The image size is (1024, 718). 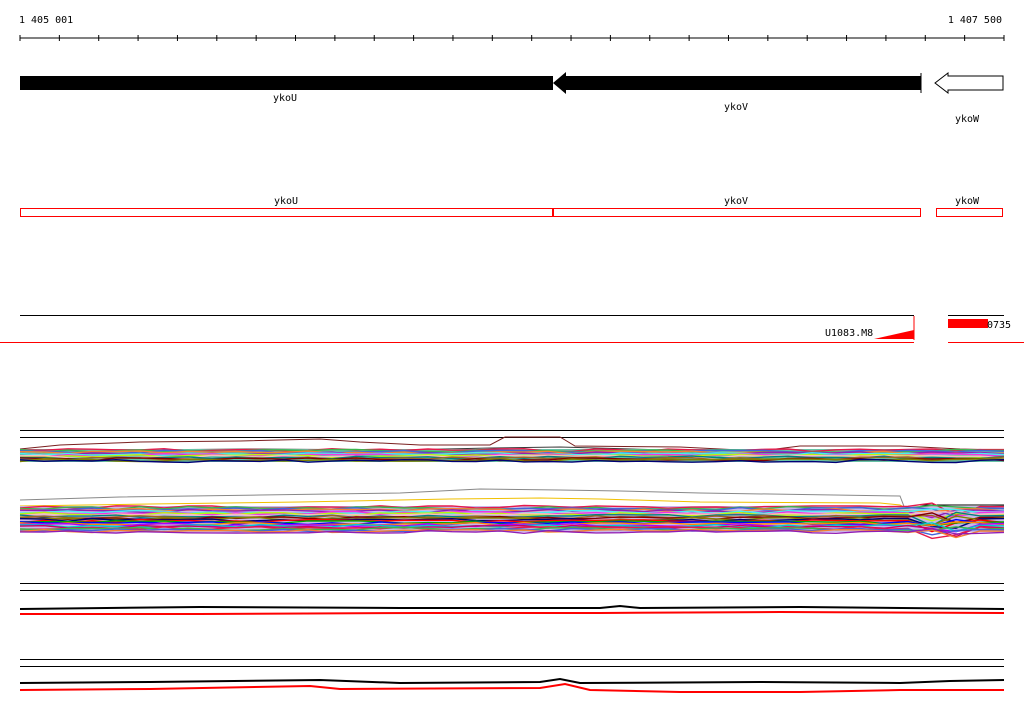 What do you see at coordinates (512, 455) in the screenshot?
I see `track1-signal-lines` at bounding box center [512, 455].